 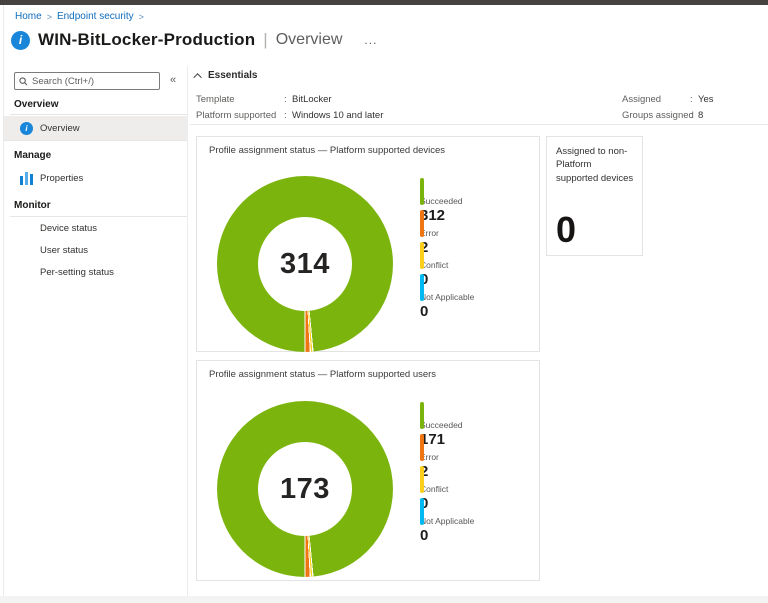 What do you see at coordinates (233, 75) in the screenshot?
I see `essentials-title: Essentials` at bounding box center [233, 75].